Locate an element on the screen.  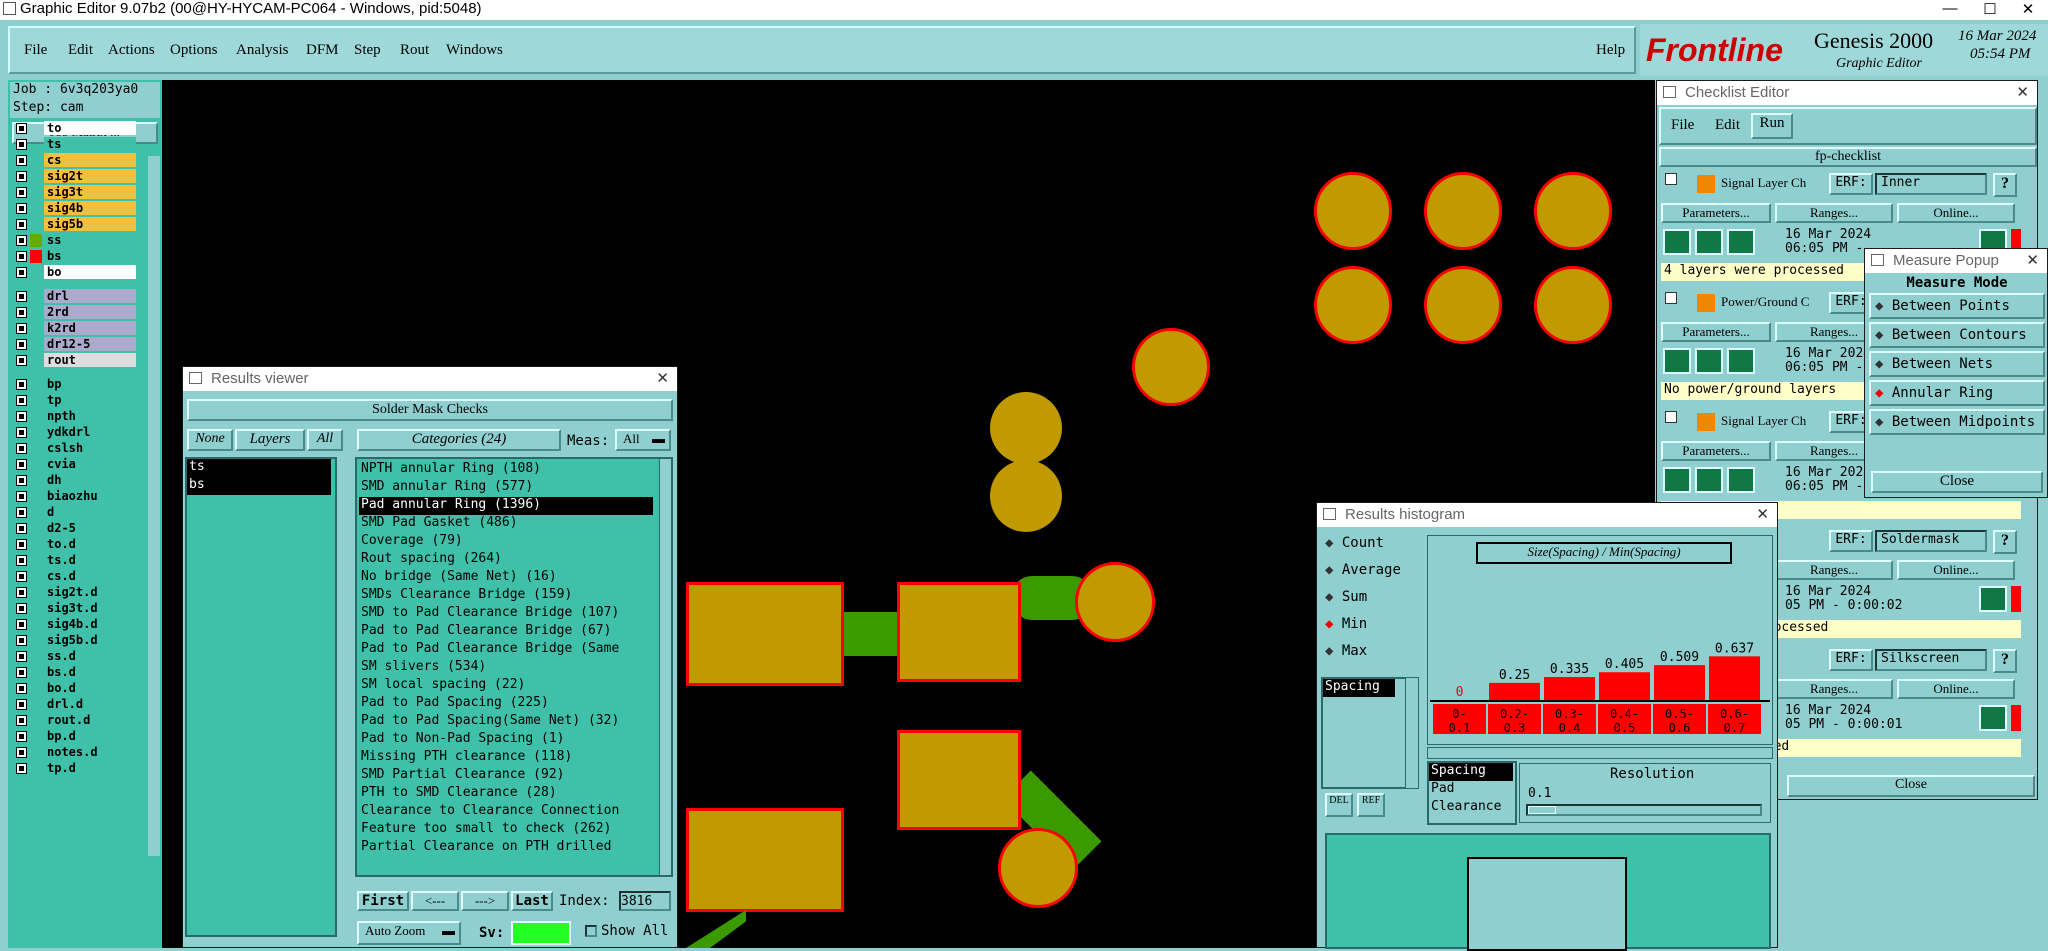
erf-value: Inner is located at coordinates (1931, 184).